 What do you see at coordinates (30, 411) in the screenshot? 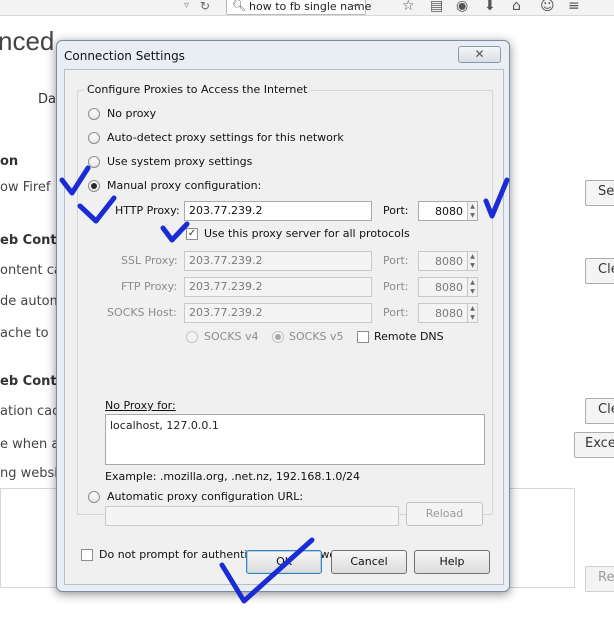
I see `page-text: ation cac` at bounding box center [30, 411].